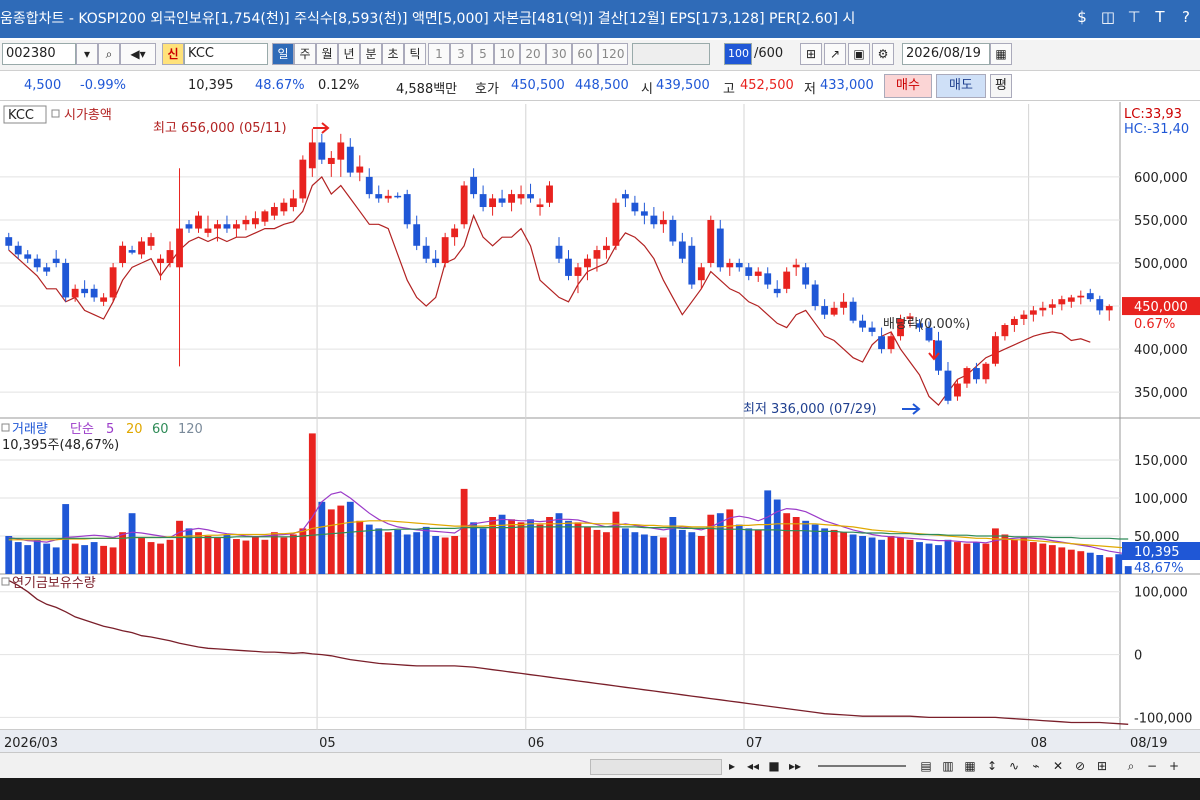 This screenshot has width=1200, height=800. I want to click on forward-icon: ▸▸, so click(795, 766).